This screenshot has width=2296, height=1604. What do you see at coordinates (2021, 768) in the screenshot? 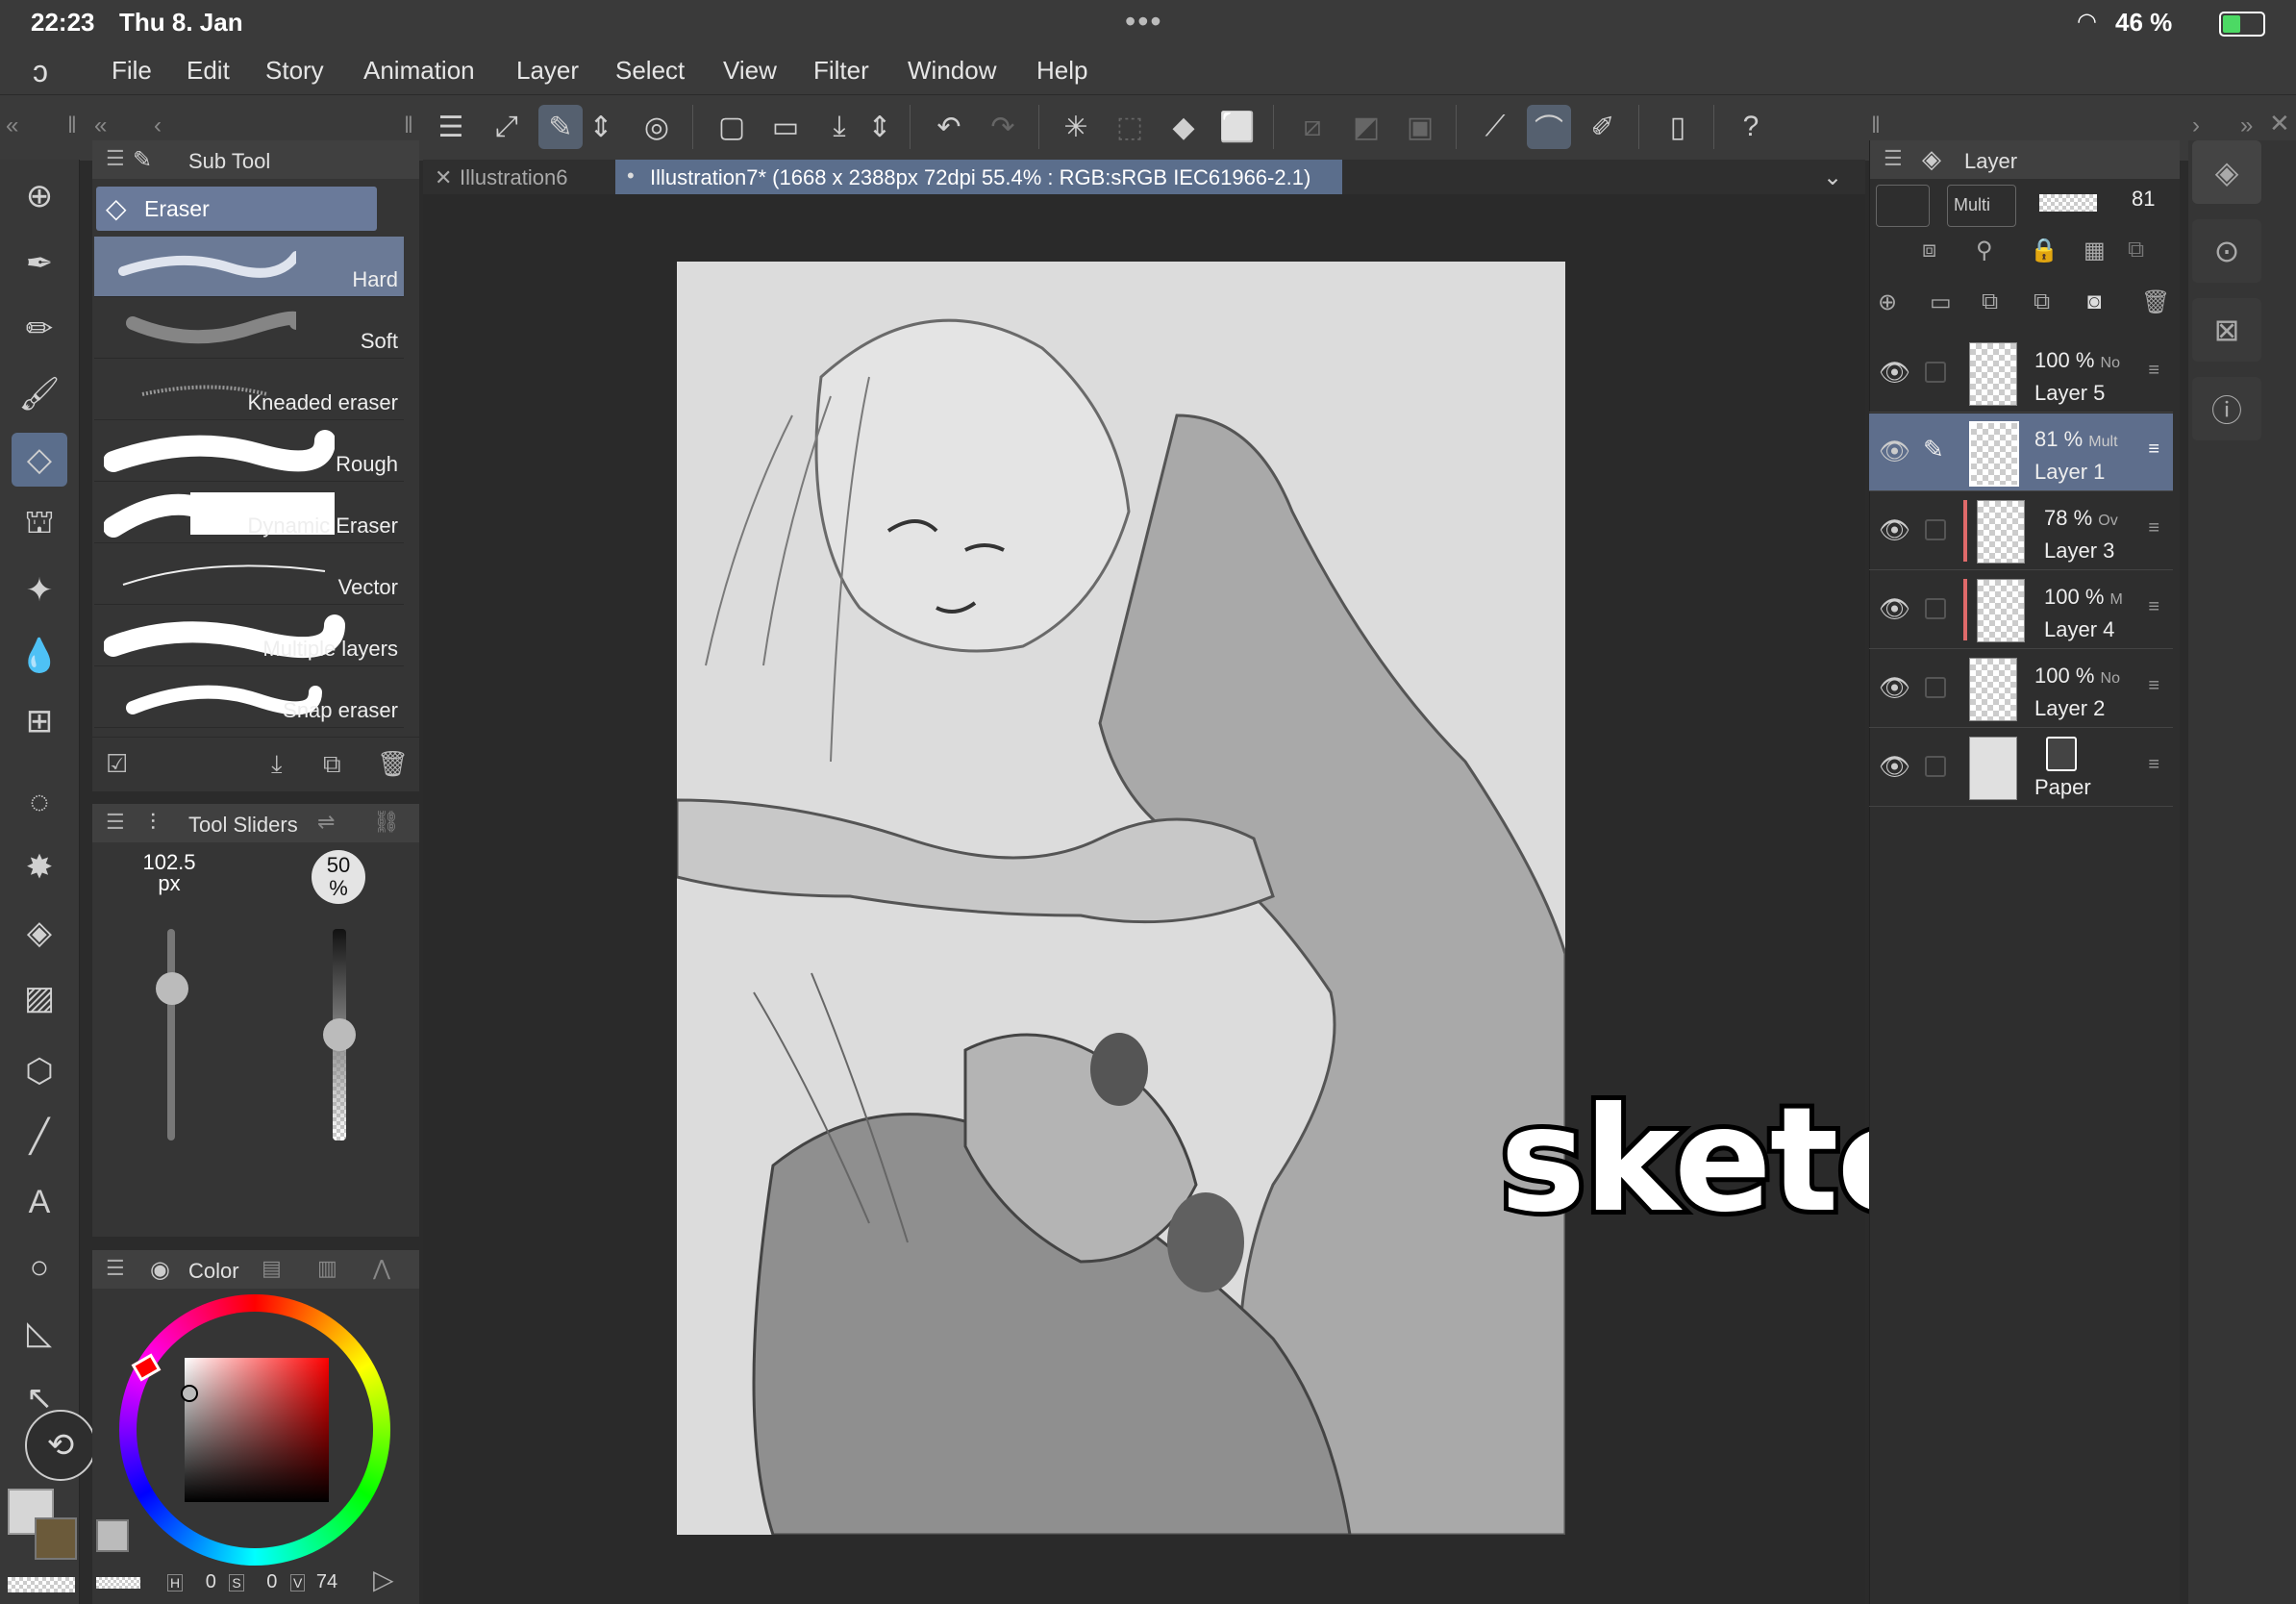
I see `layer-row-paper: 👁 Paper ≡` at bounding box center [2021, 768].